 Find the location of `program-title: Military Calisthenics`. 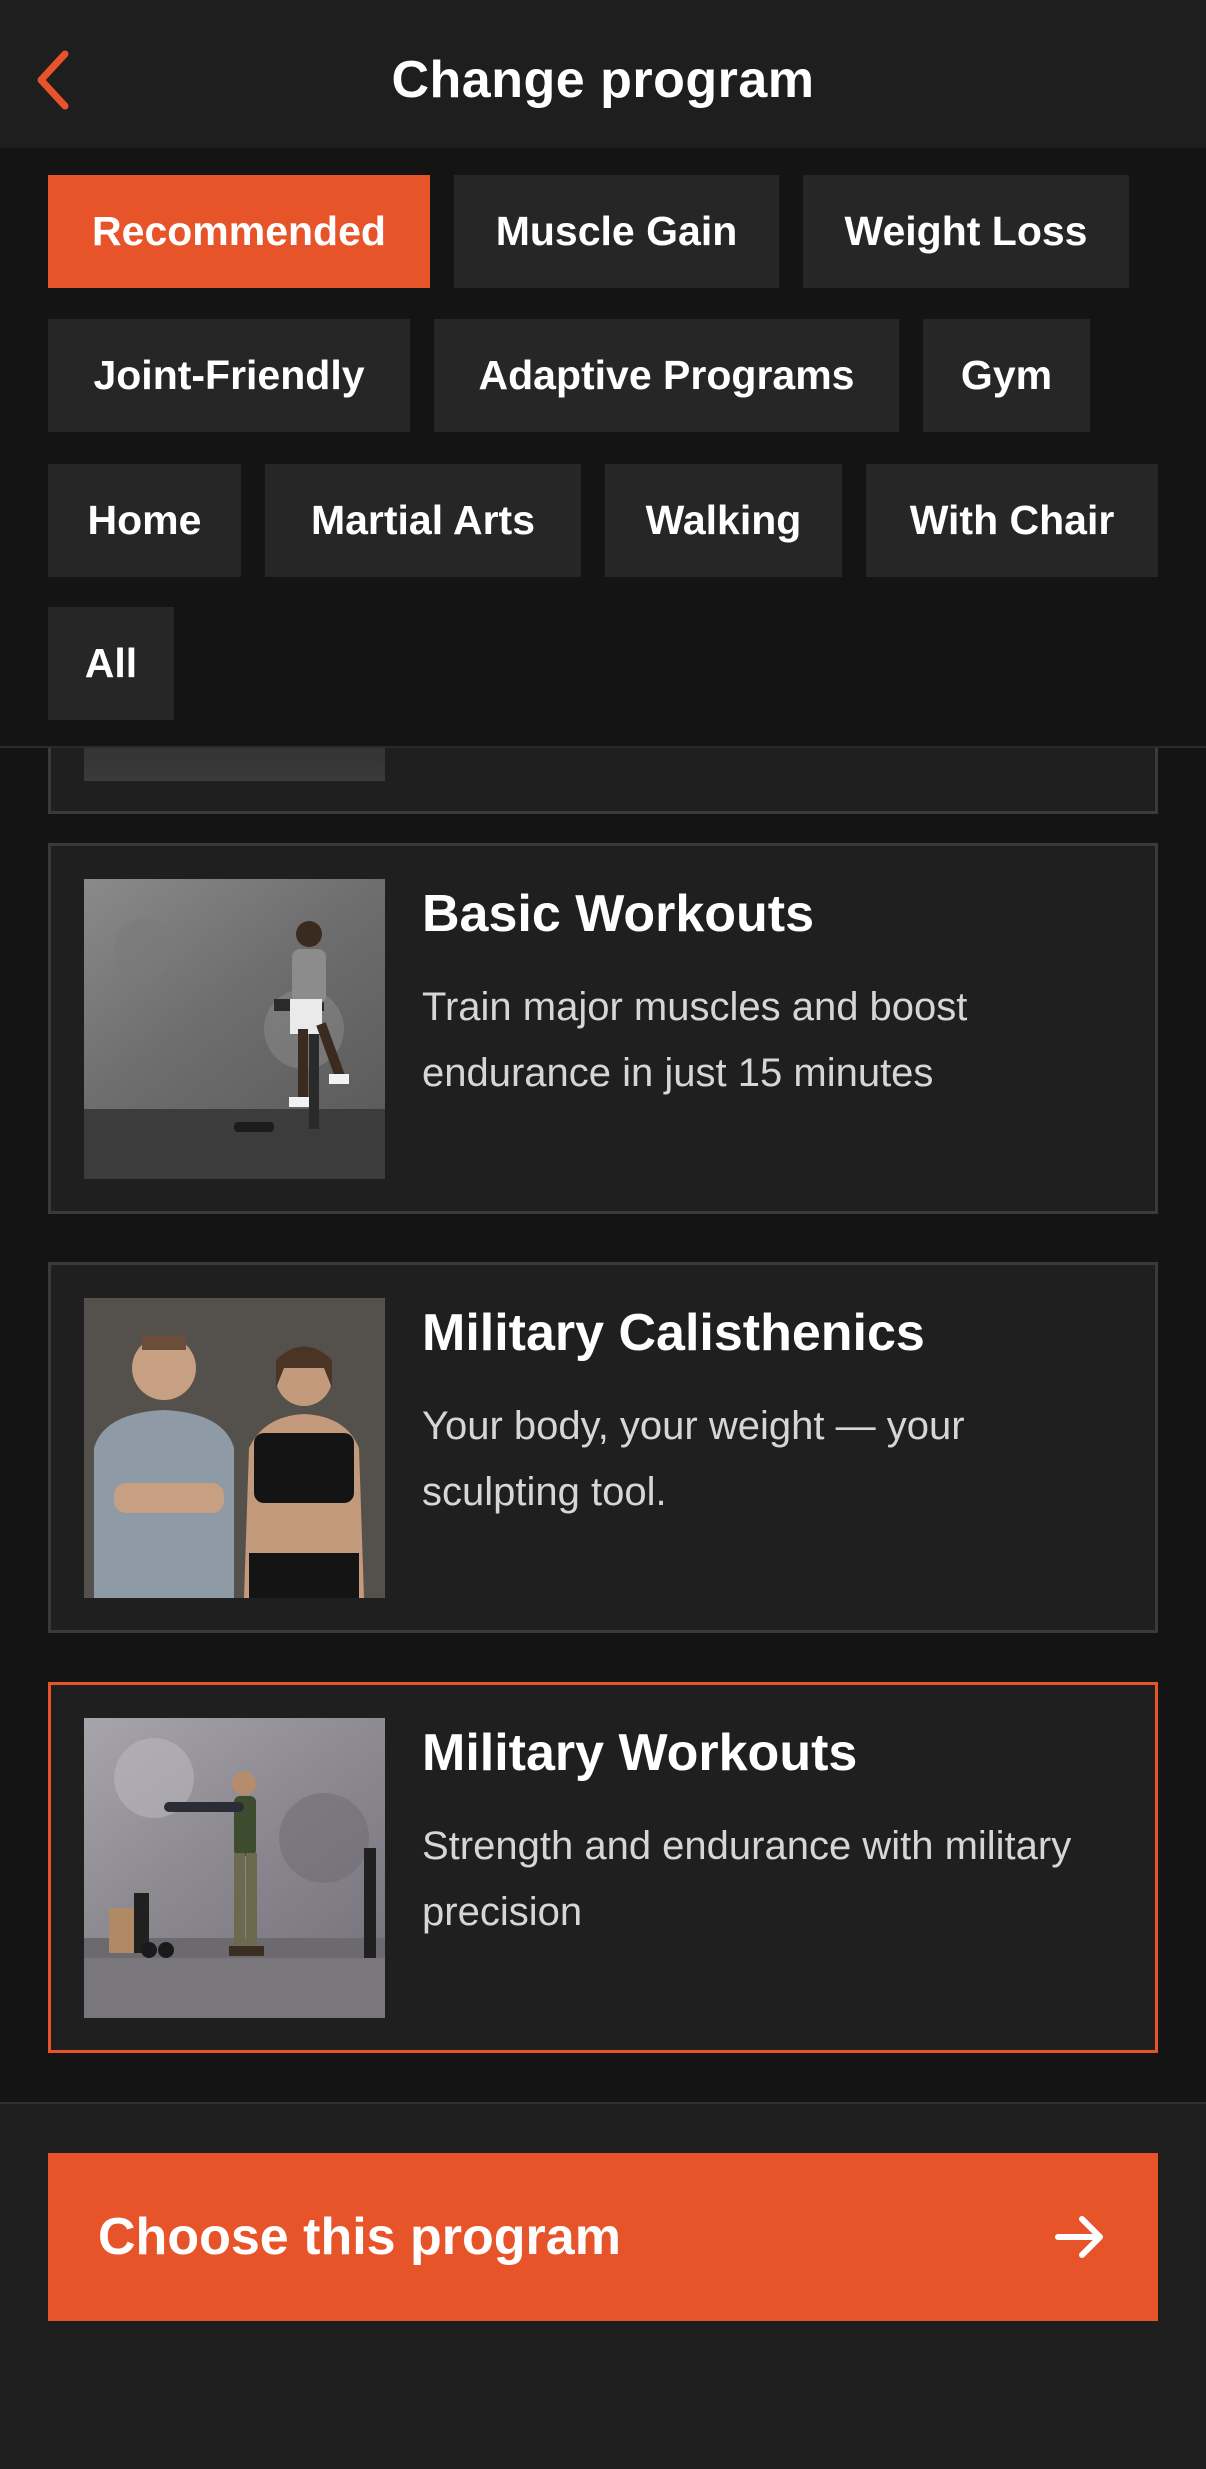

program-title: Military Calisthenics is located at coordinates (673, 1333).